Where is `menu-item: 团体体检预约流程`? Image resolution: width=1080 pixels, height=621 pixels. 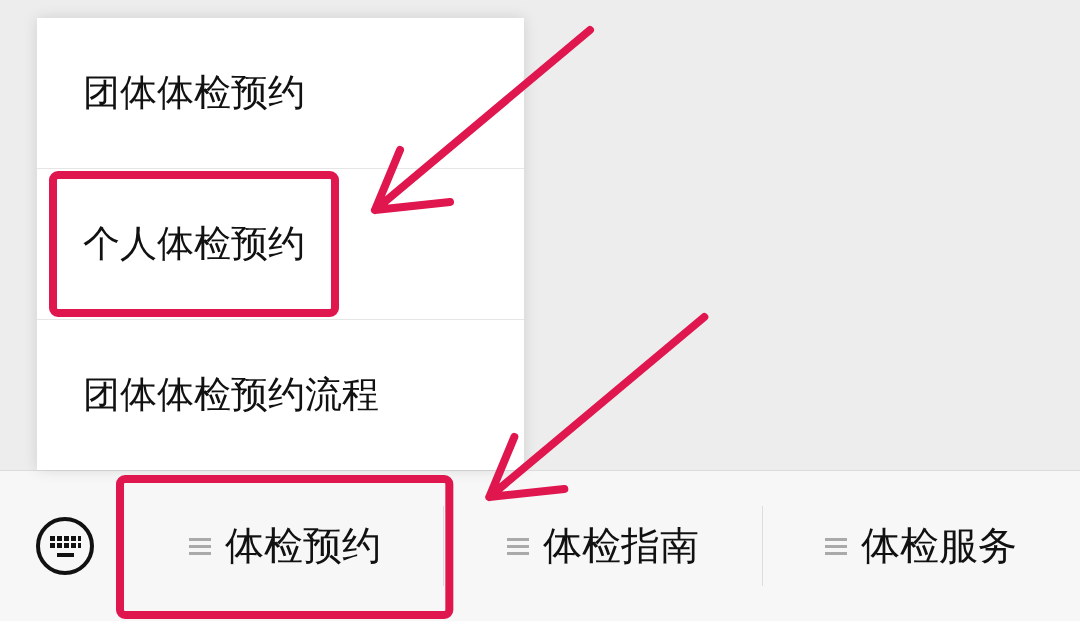
menu-item: 团体体检预约流程 is located at coordinates (231, 395).